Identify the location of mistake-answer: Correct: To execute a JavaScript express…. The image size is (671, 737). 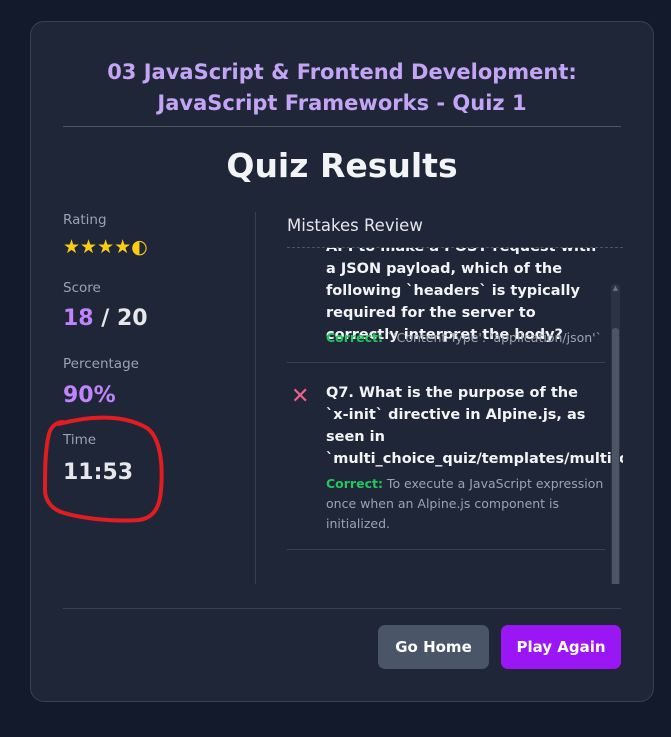
(465, 504).